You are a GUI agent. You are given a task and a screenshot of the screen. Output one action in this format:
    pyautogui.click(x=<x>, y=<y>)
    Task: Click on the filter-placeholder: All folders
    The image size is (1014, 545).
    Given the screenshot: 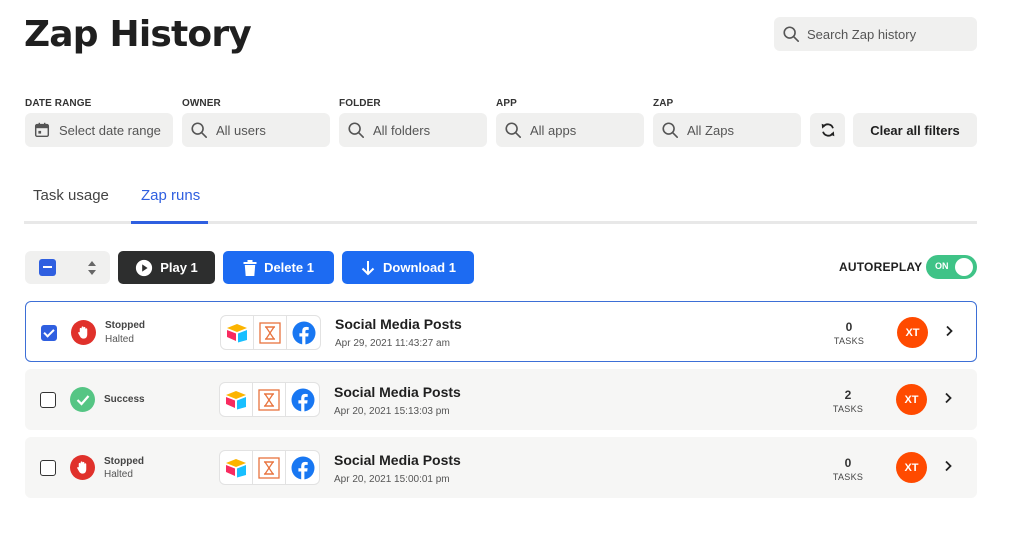 What is the action you would take?
    pyautogui.click(x=402, y=130)
    